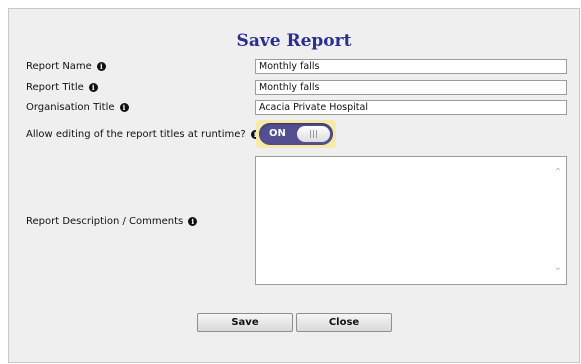 The height and width of the screenshot is (364, 581). What do you see at coordinates (344, 322) in the screenshot?
I see `close-button: Close` at bounding box center [344, 322].